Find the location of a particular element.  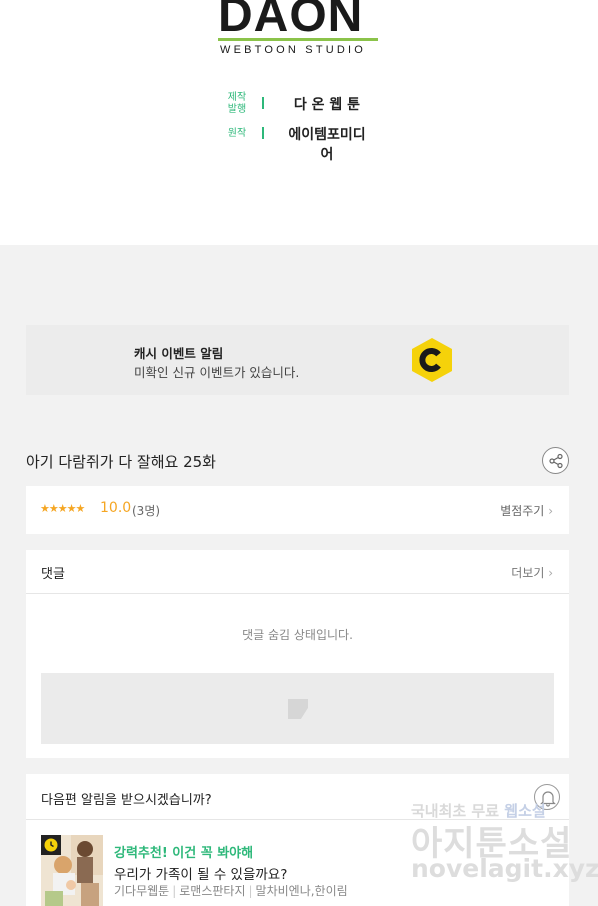

recommend-thumbnail is located at coordinates (72, 870).